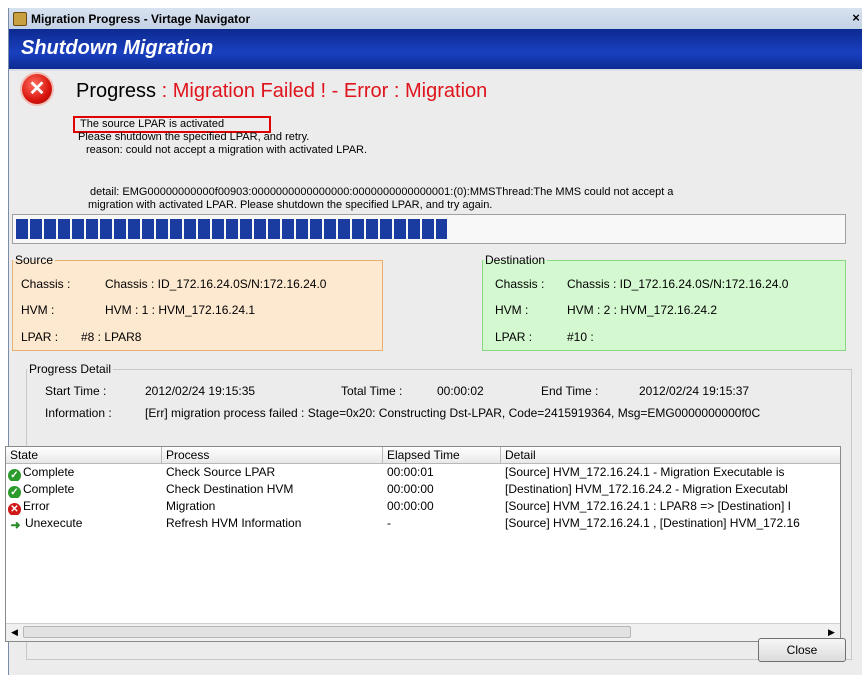  Describe the element at coordinates (515, 260) in the screenshot. I see `destination-legend: Destination` at that location.